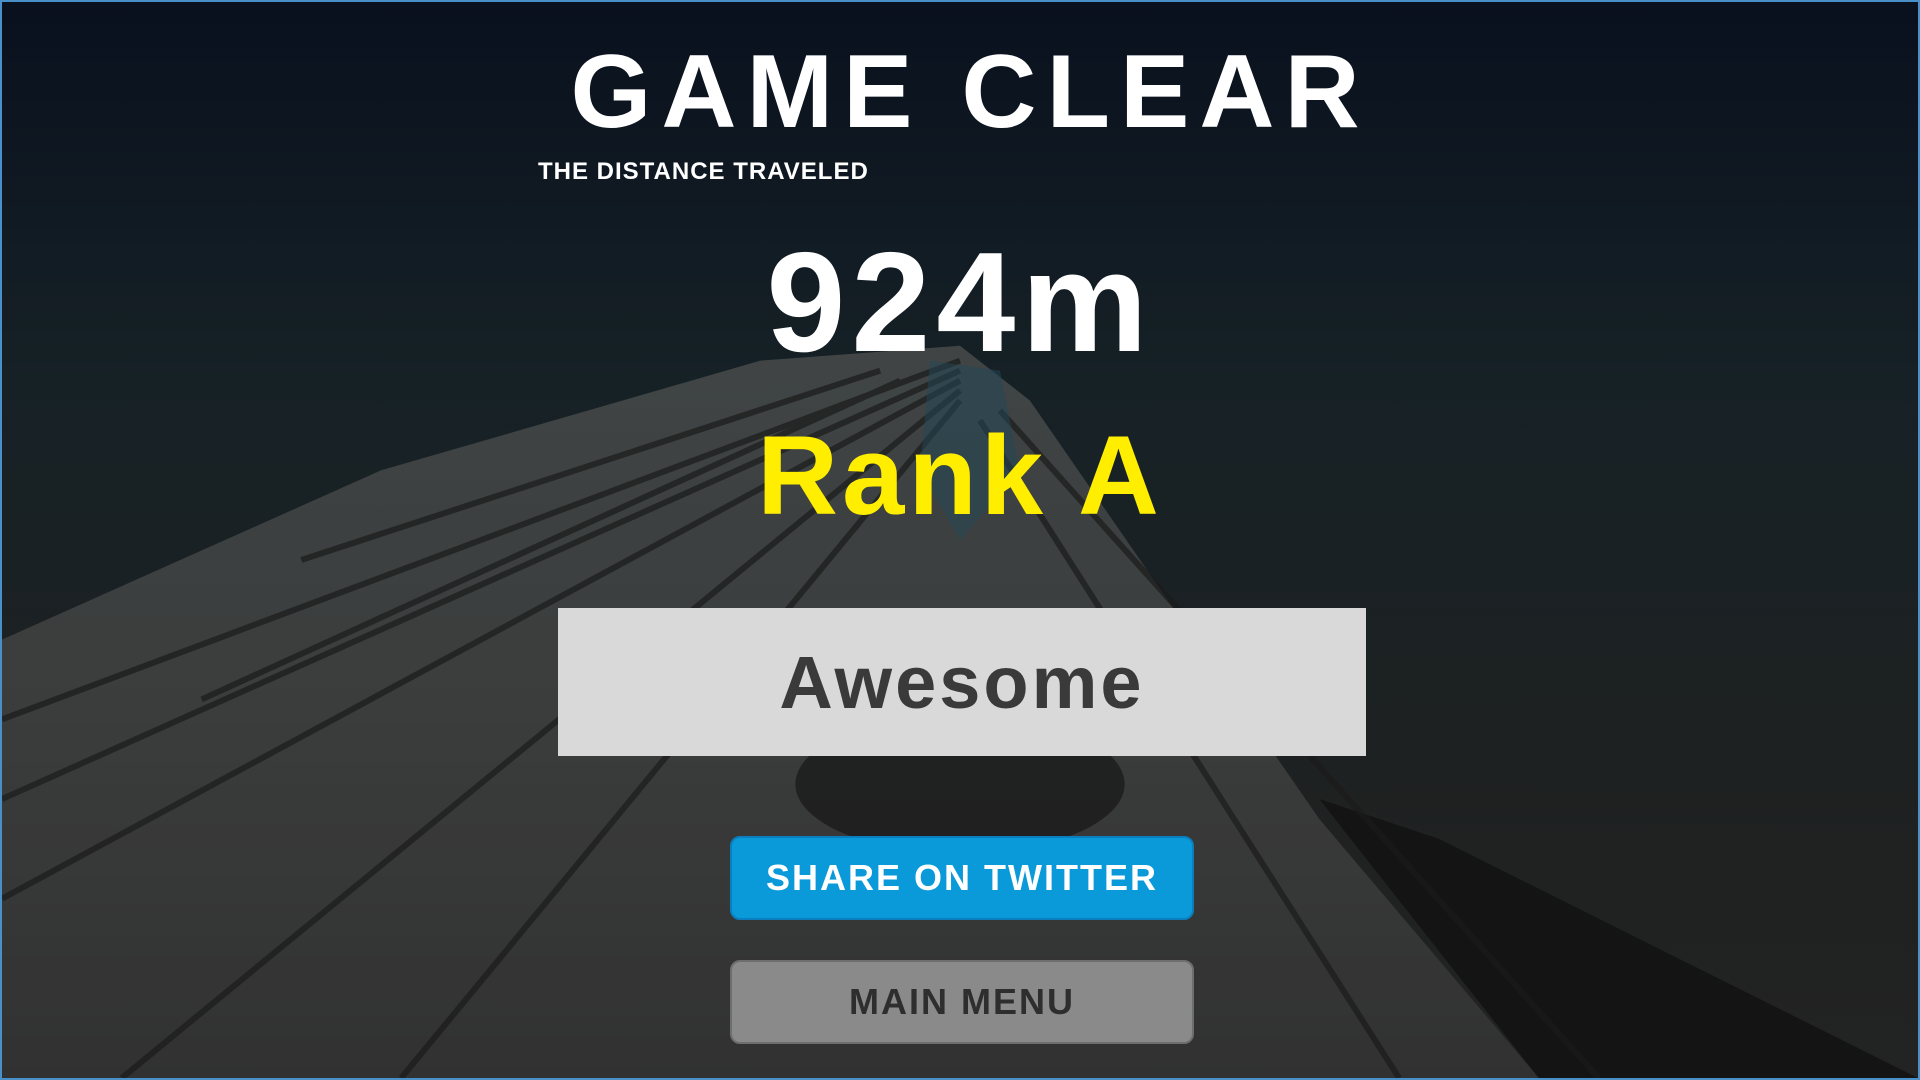 This screenshot has width=1920, height=1080. I want to click on distance-value: 924m, so click(960, 302).